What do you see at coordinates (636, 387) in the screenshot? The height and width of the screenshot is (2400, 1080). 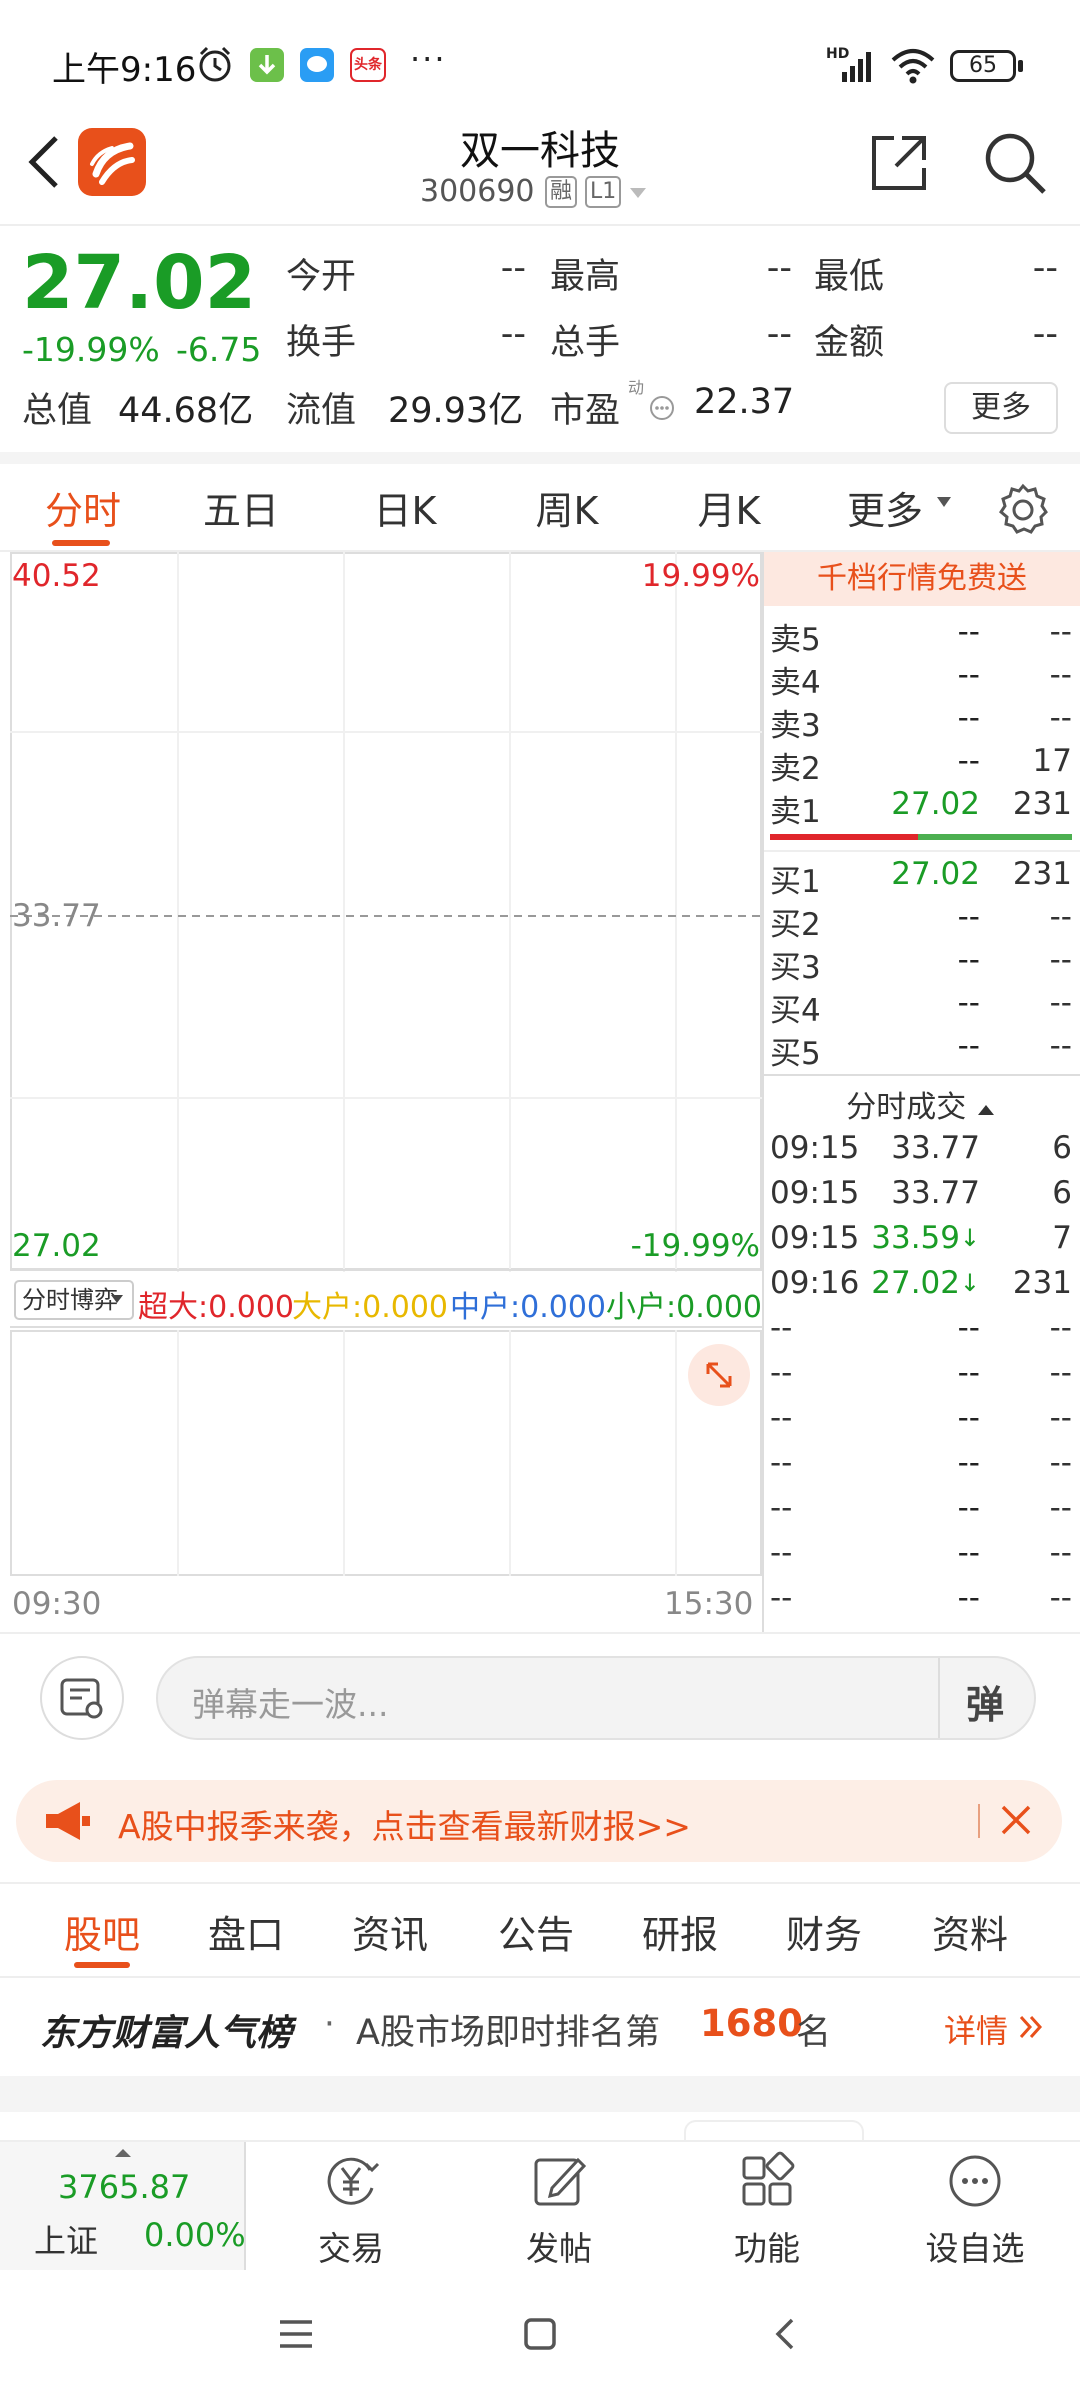 I see `pe-dynamic-mark: 动` at bounding box center [636, 387].